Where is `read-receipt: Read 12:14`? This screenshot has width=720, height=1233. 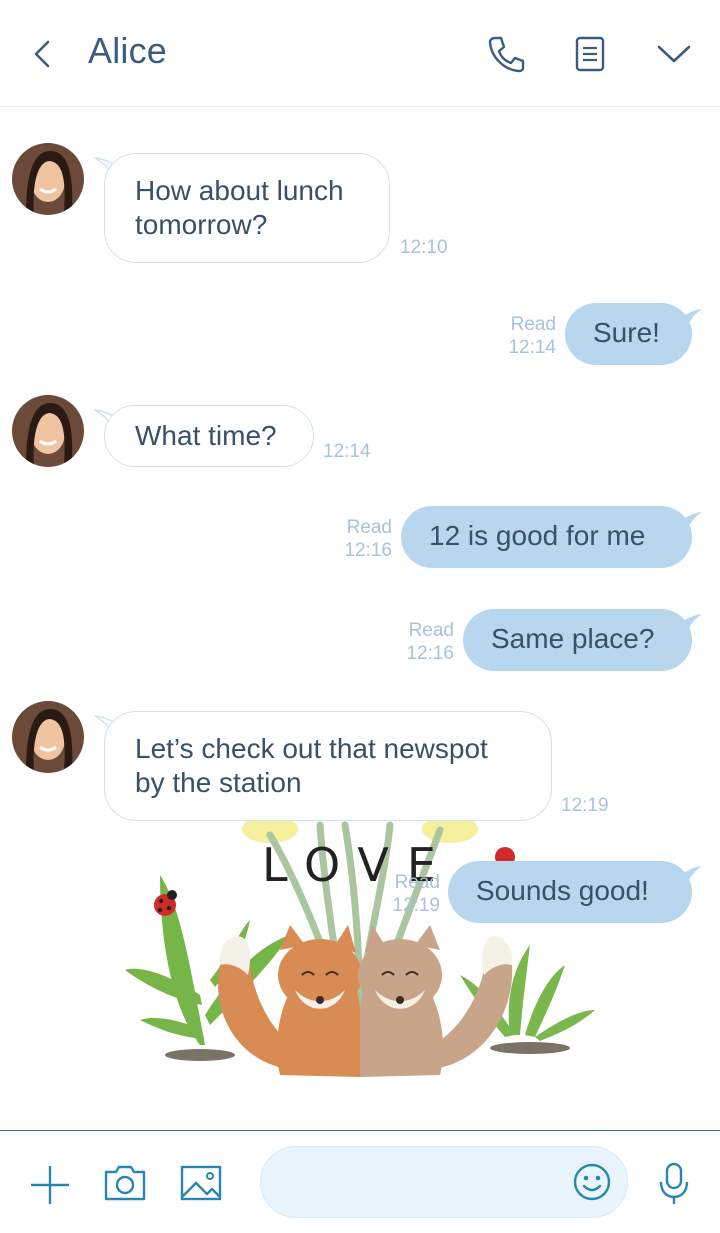 read-receipt: Read 12:14 is located at coordinates (528, 336).